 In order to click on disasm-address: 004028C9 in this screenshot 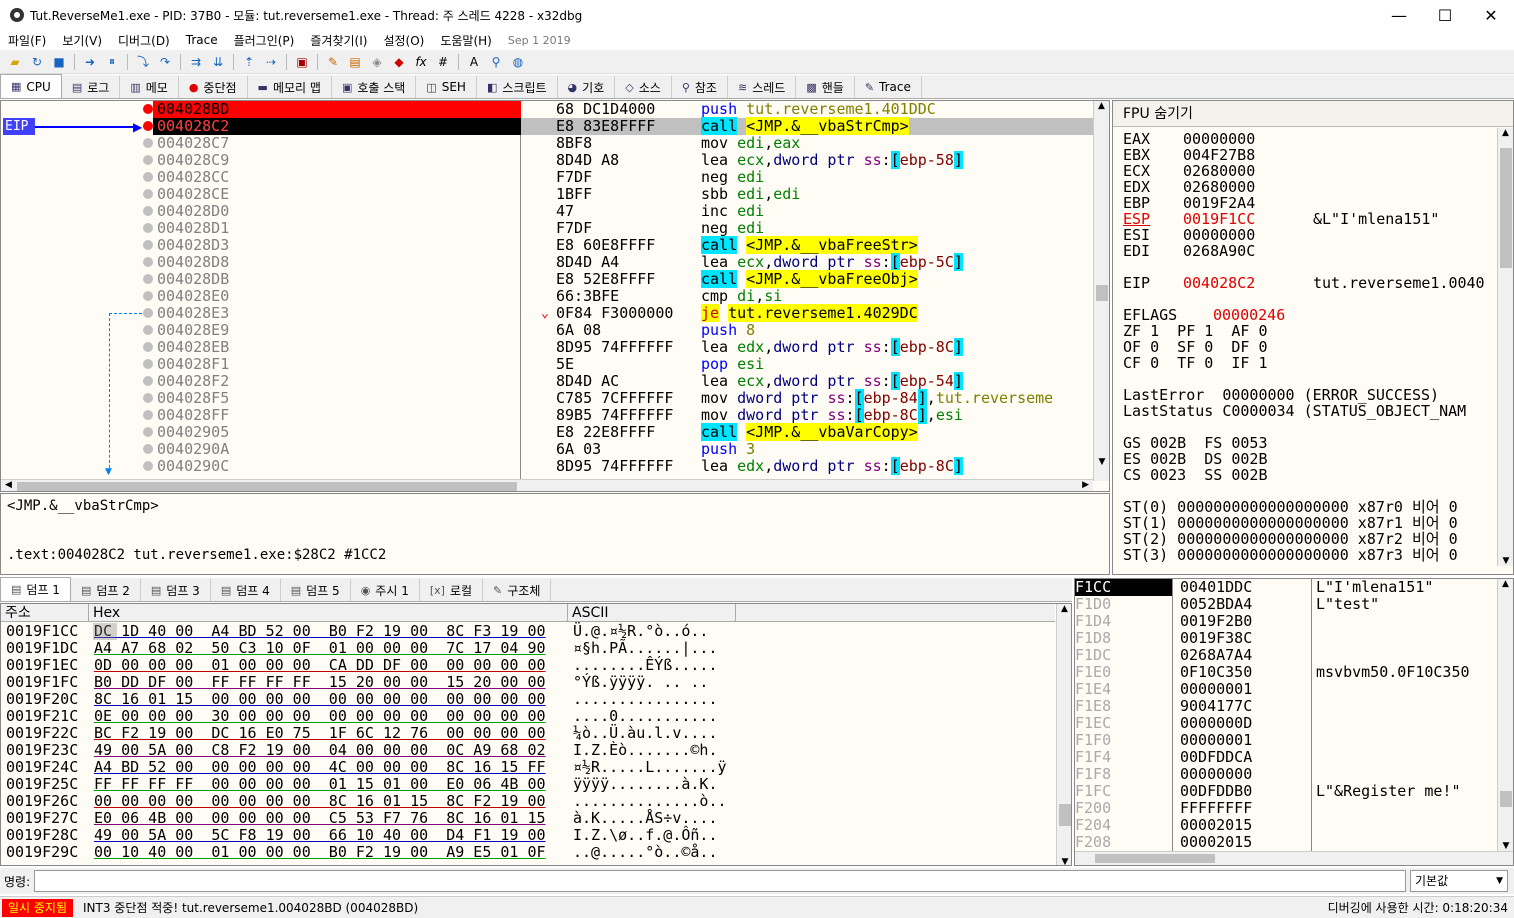, I will do `click(193, 160)`.